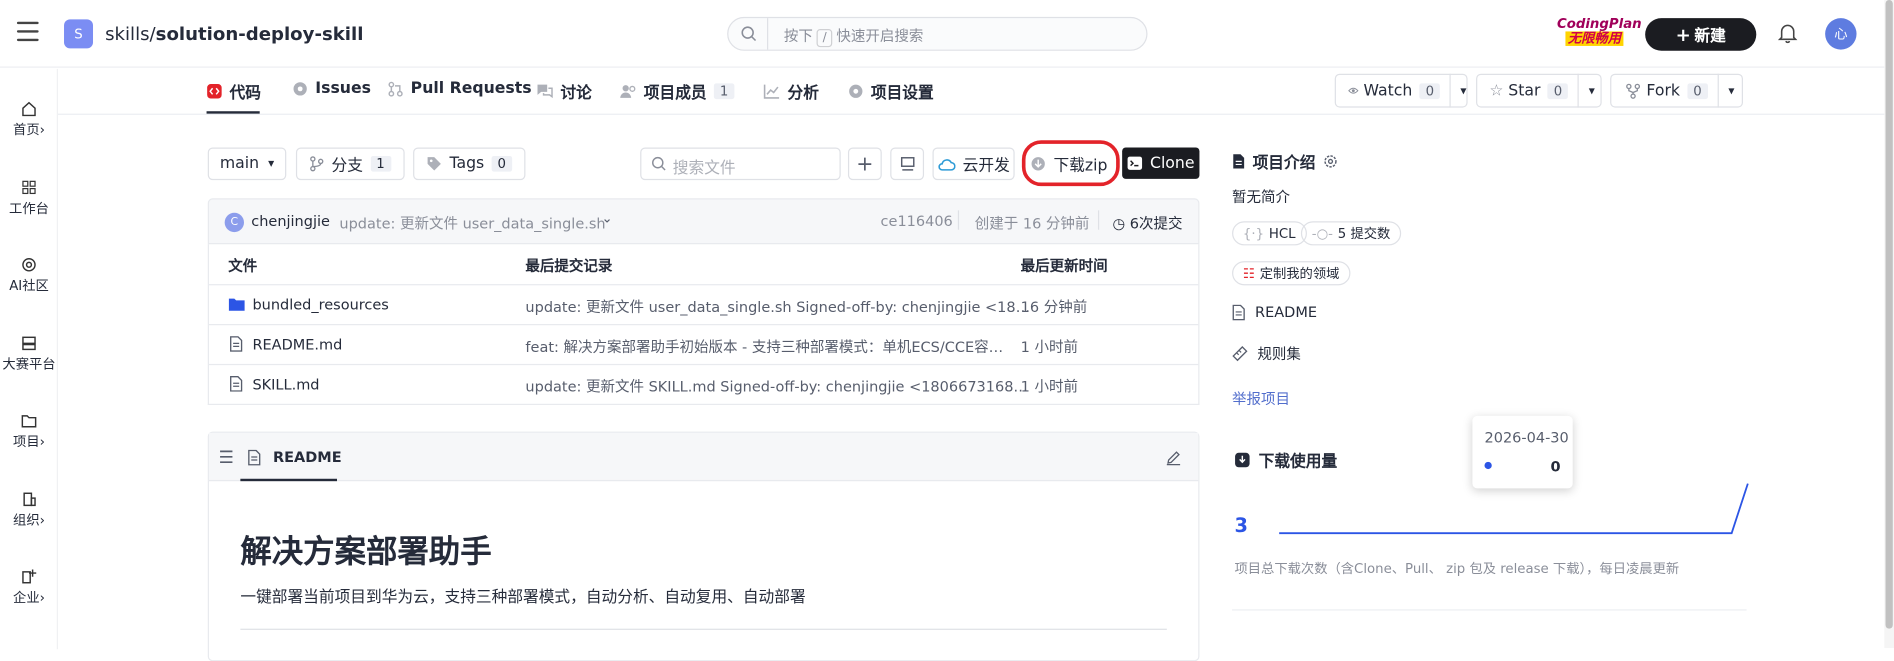 This screenshot has height=661, width=1894. I want to click on repo-name: solution-deploy-skill, so click(260, 34).